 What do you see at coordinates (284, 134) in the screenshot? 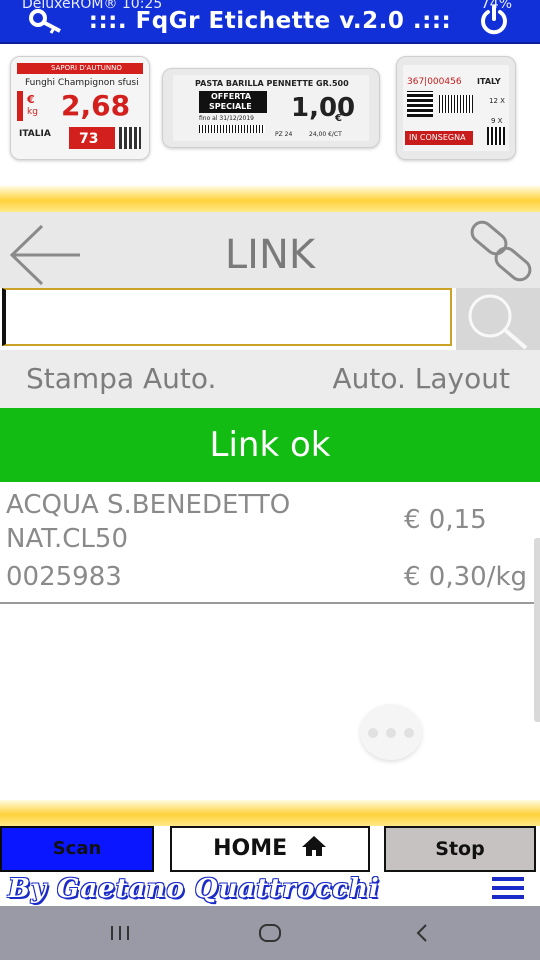
I see `label2-pieces: PZ 24` at bounding box center [284, 134].